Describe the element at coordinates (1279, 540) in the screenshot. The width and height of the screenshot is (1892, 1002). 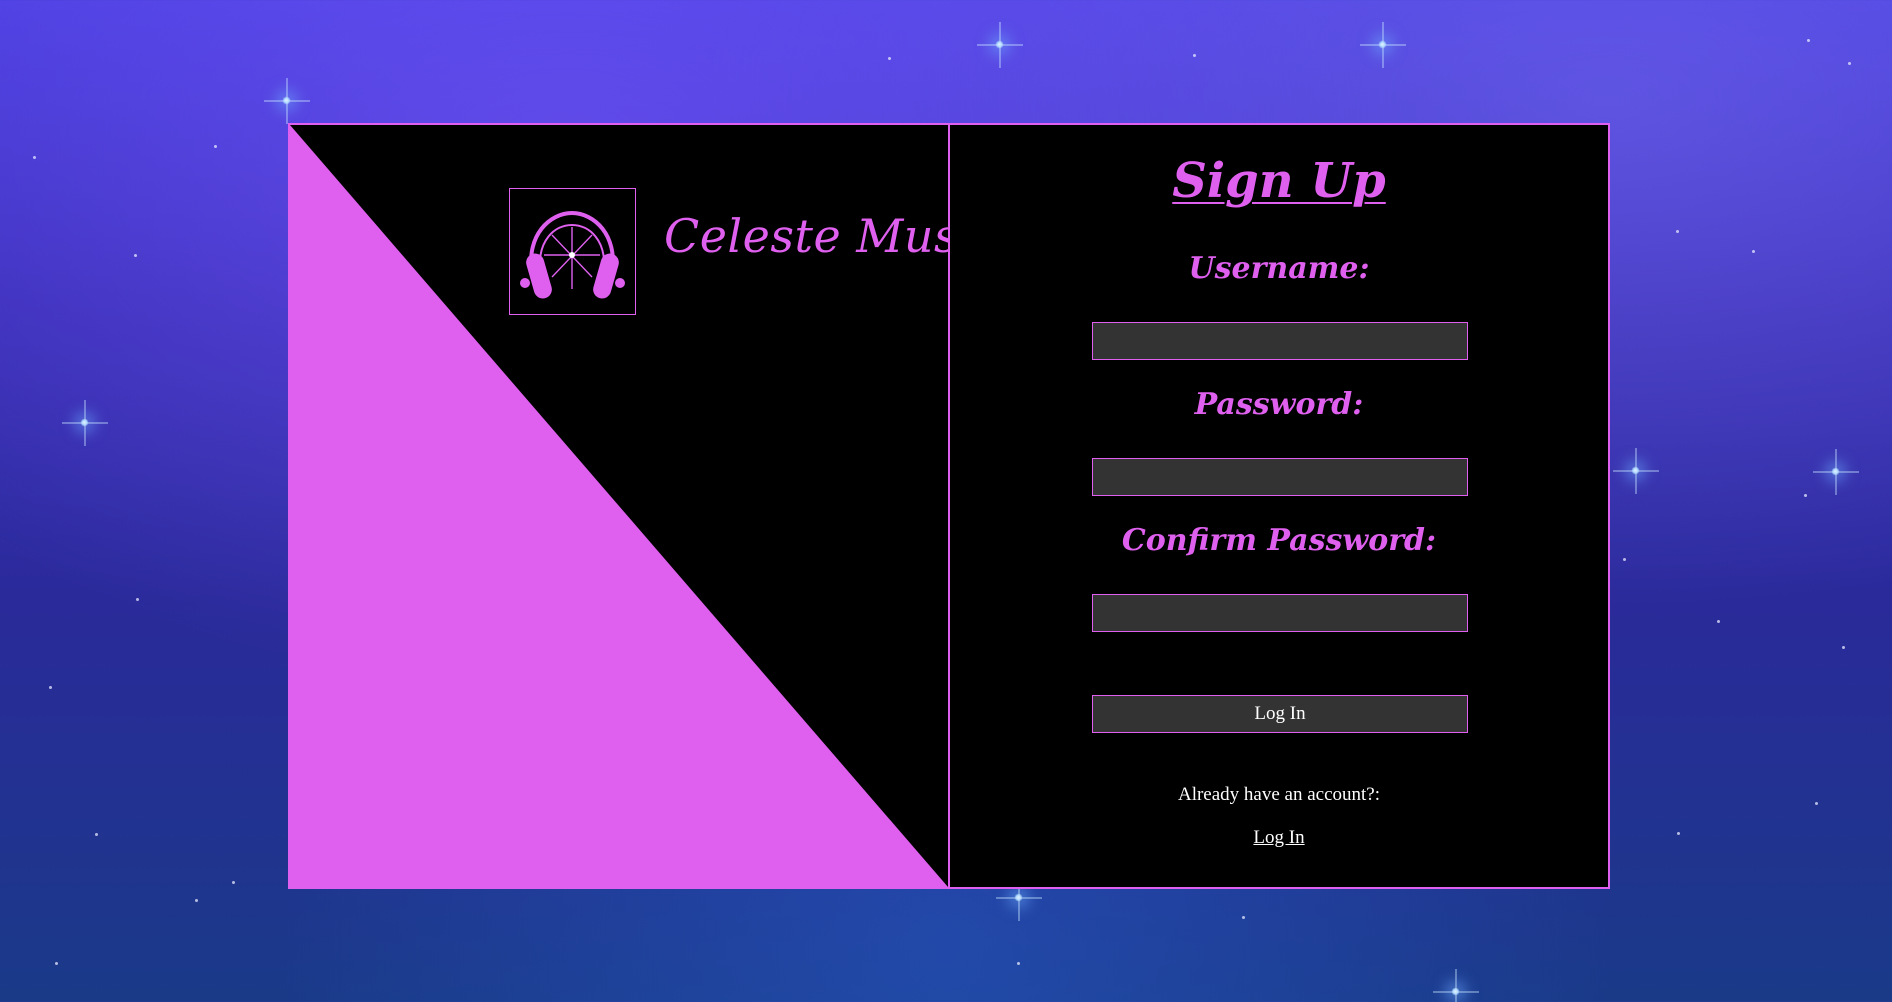
I see `confirm-password-label: Confirm Password:` at that location.